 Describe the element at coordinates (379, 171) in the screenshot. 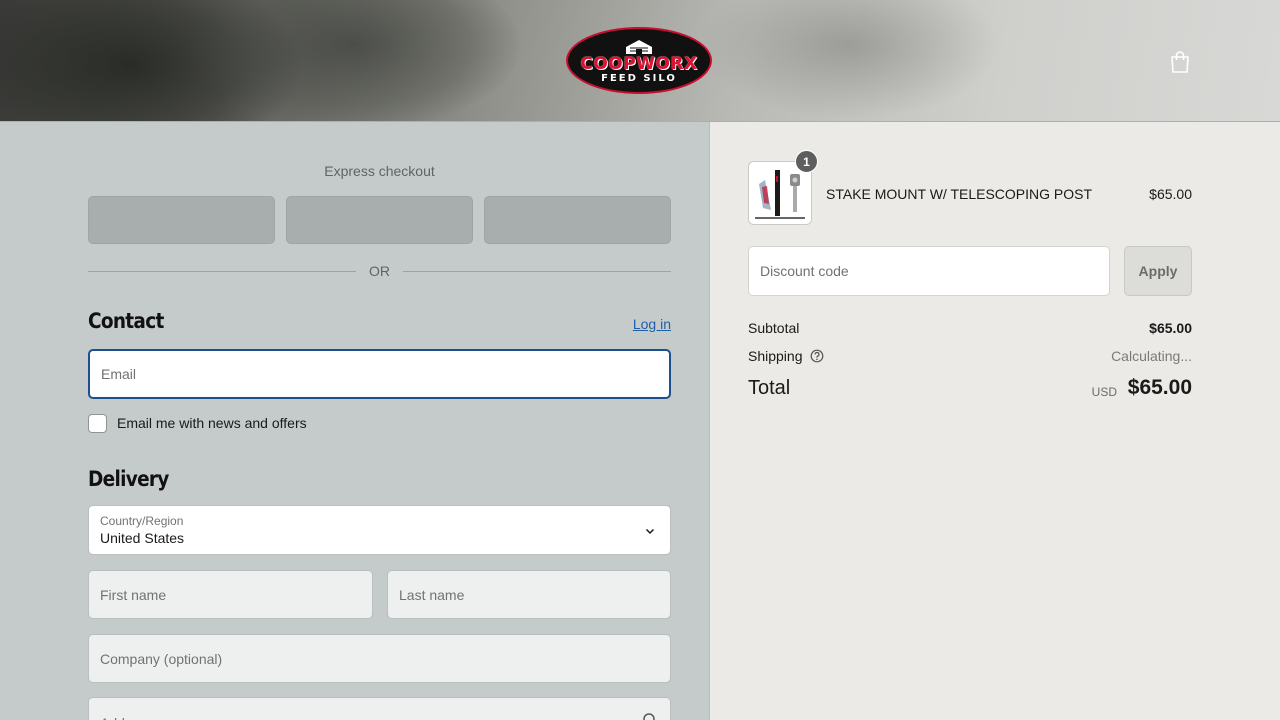

I see `express-checkout-label: Express checkout` at that location.